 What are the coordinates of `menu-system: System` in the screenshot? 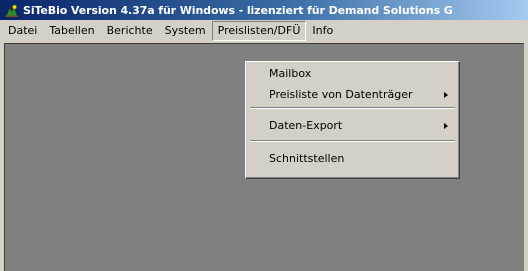 It's located at (185, 31).